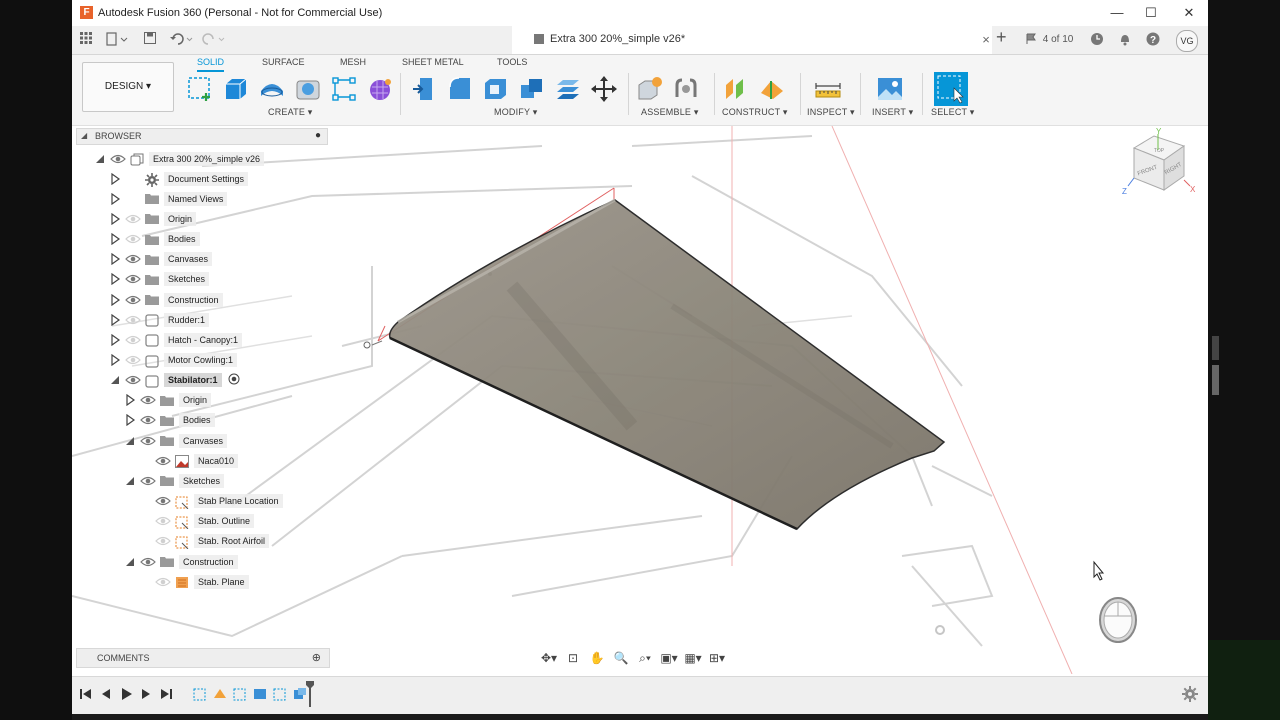 The height and width of the screenshot is (720, 1280). Describe the element at coordinates (1151, 13) in the screenshot. I see `maximize-button: ☐` at that location.